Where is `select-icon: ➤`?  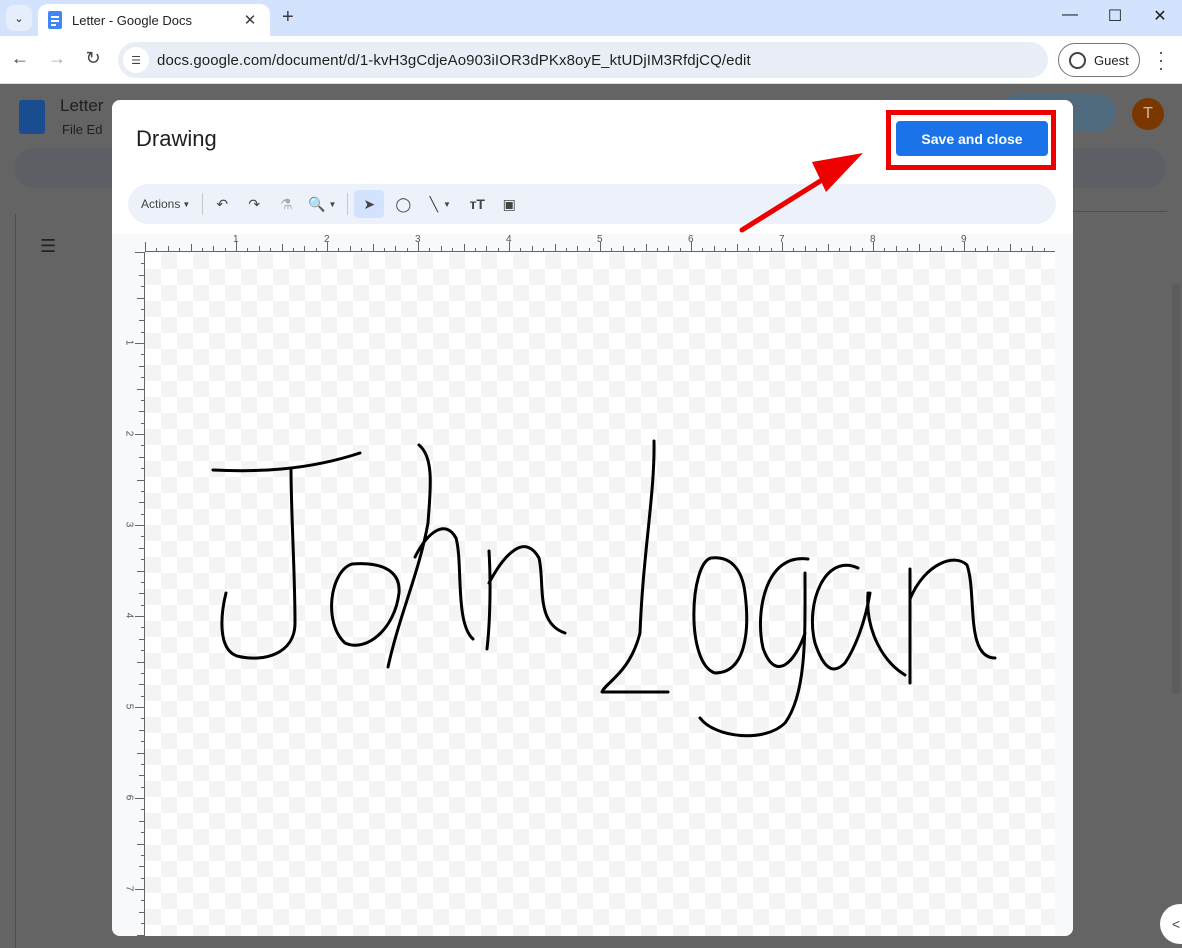 select-icon: ➤ is located at coordinates (369, 204).